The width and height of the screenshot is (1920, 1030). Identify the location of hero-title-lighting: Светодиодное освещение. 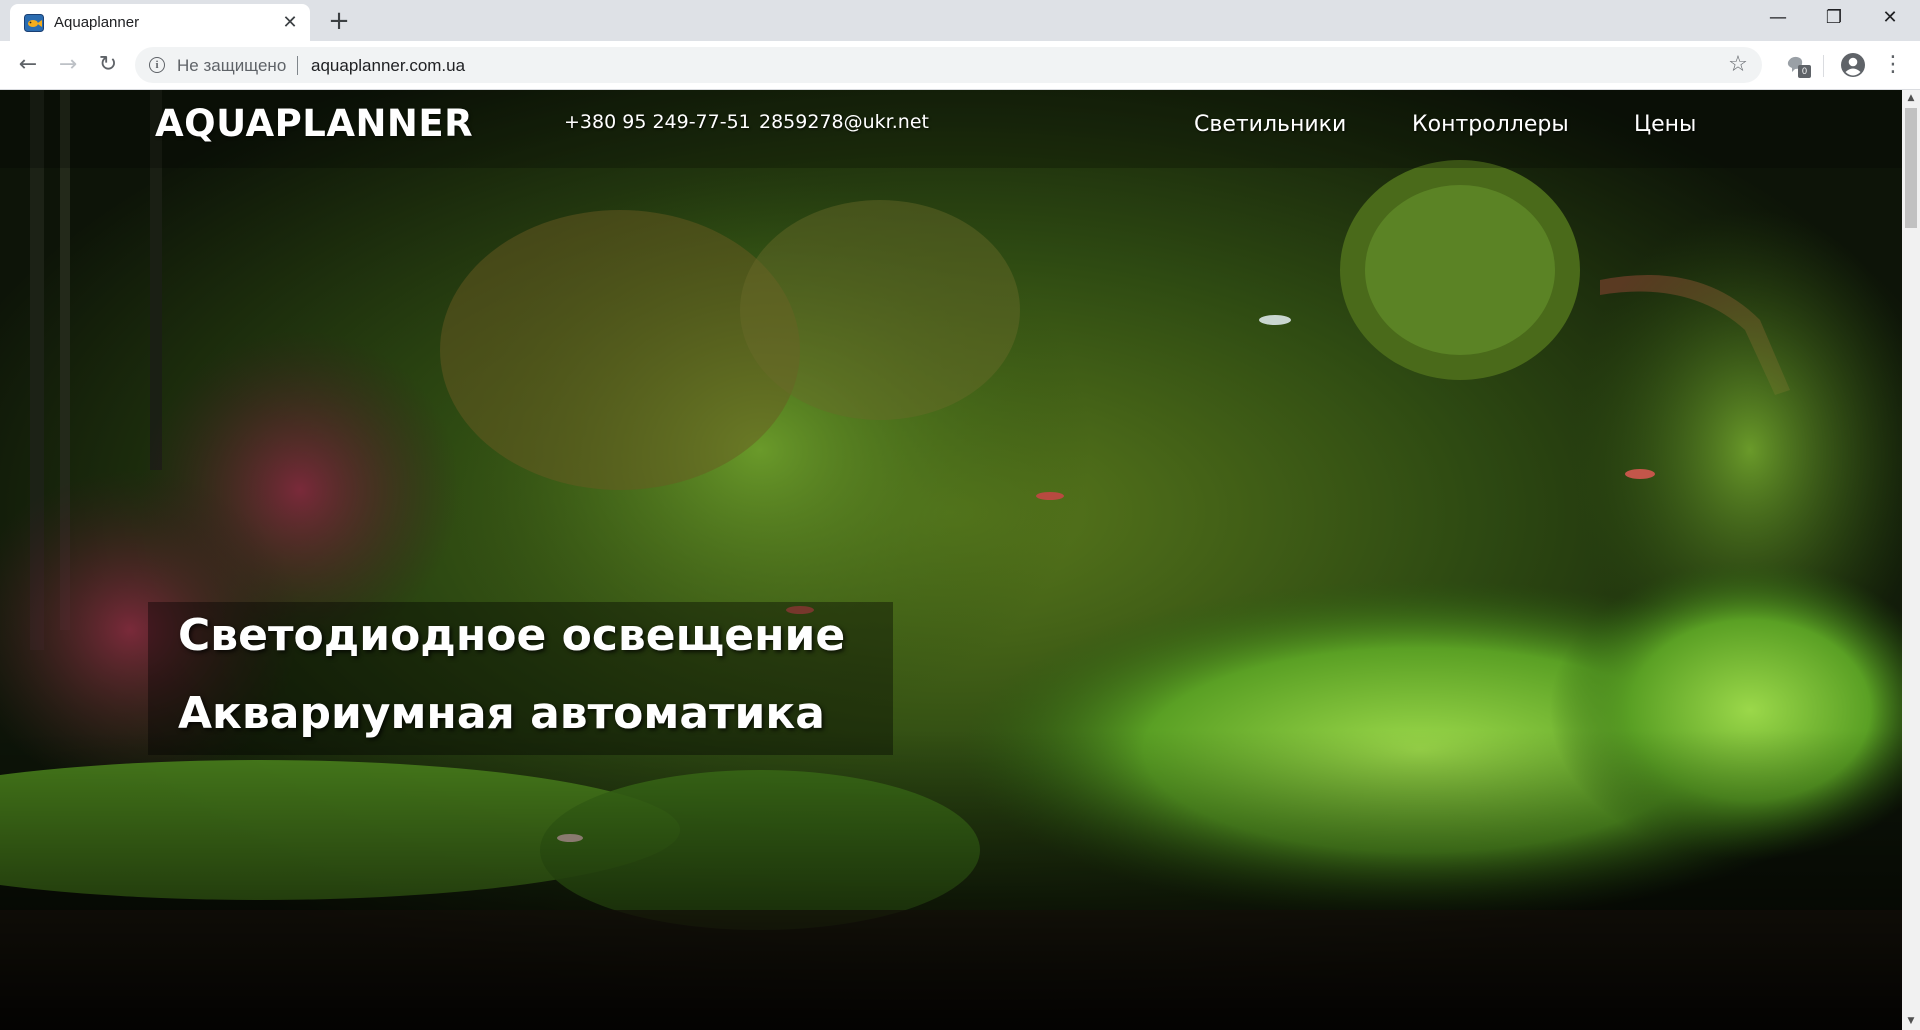
(512, 635).